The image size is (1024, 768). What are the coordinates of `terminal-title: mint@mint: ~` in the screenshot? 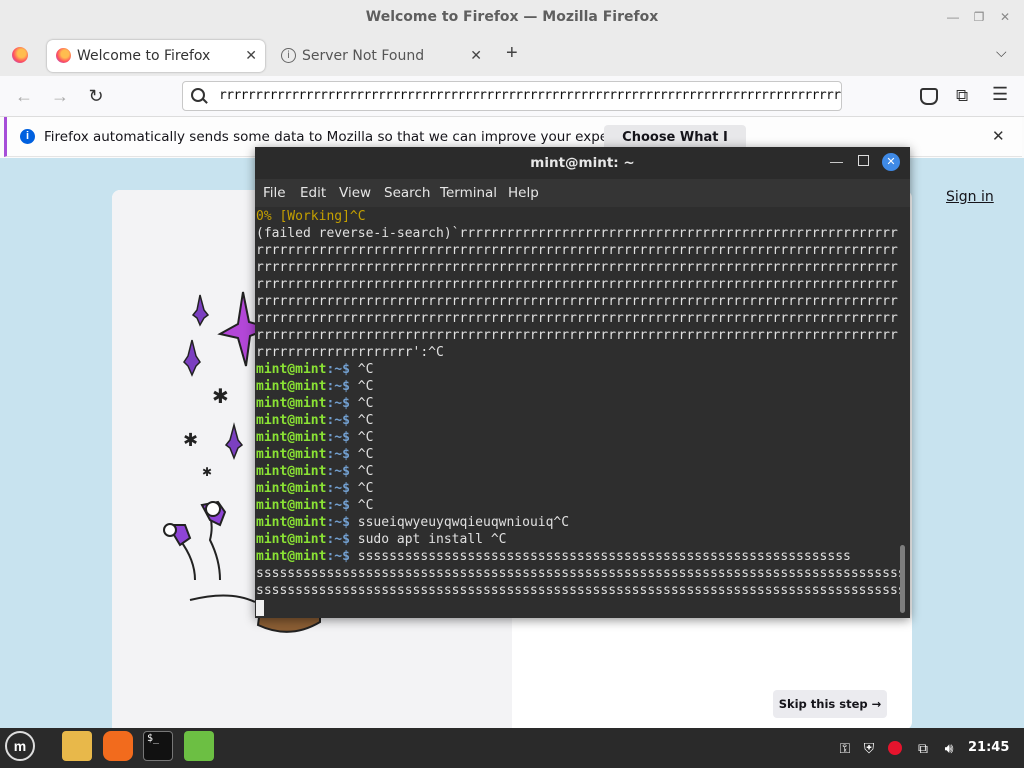 It's located at (582, 163).